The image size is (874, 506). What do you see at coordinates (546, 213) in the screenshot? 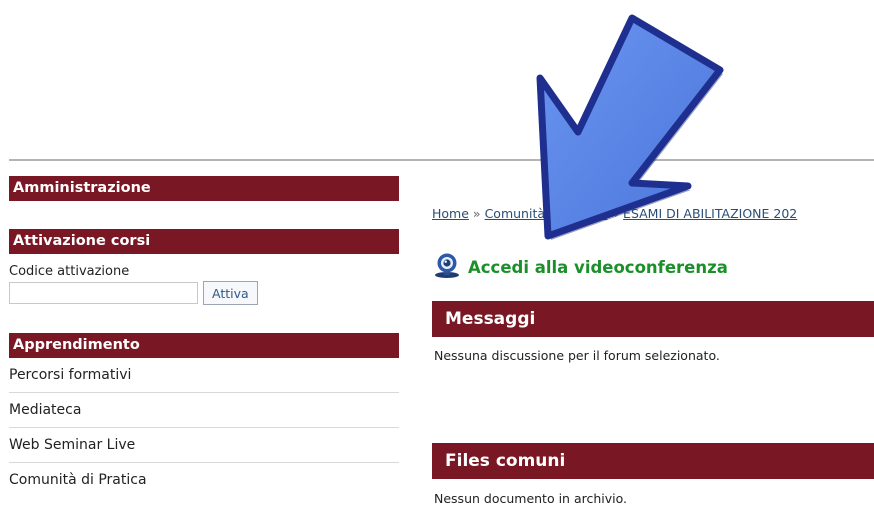
I see `breadcrumb-community-link: Comunità di Pratica` at bounding box center [546, 213].